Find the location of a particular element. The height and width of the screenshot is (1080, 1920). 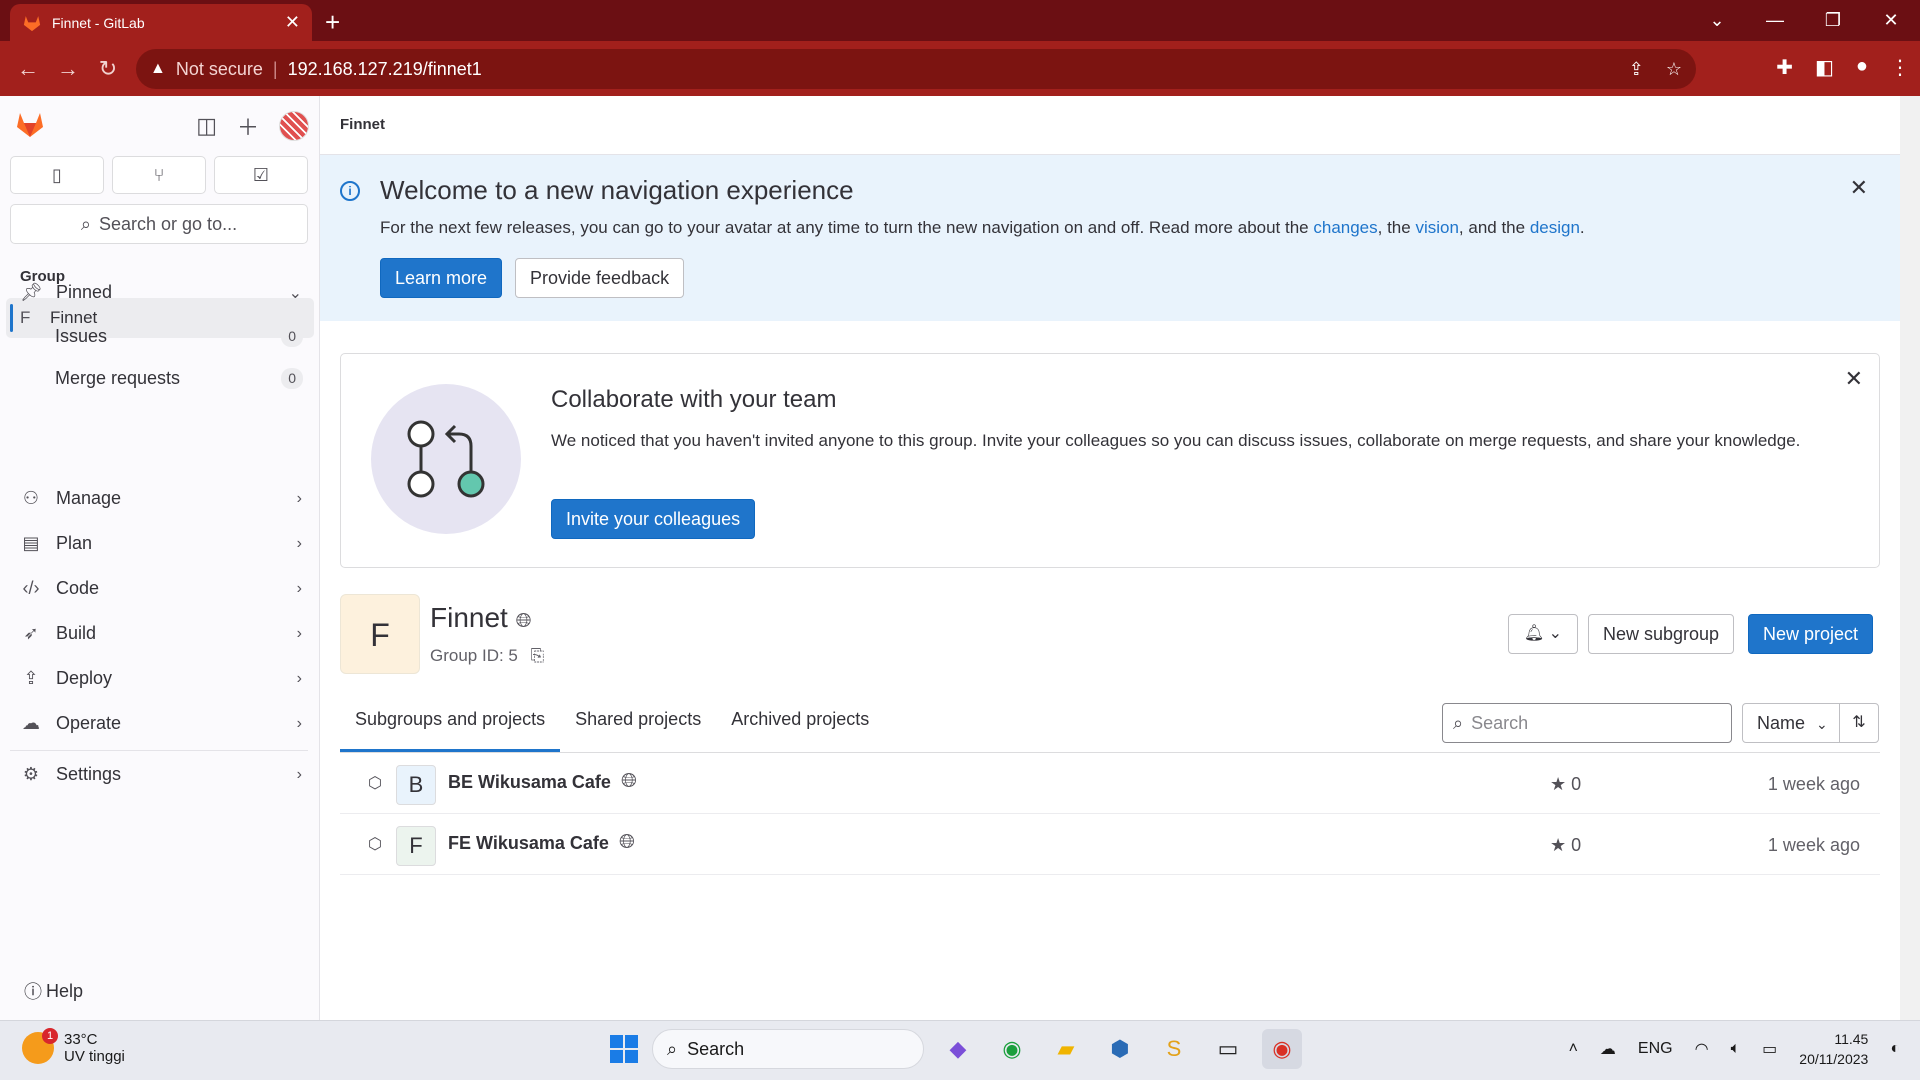

deploy-icon: ⇪ is located at coordinates (31, 678).